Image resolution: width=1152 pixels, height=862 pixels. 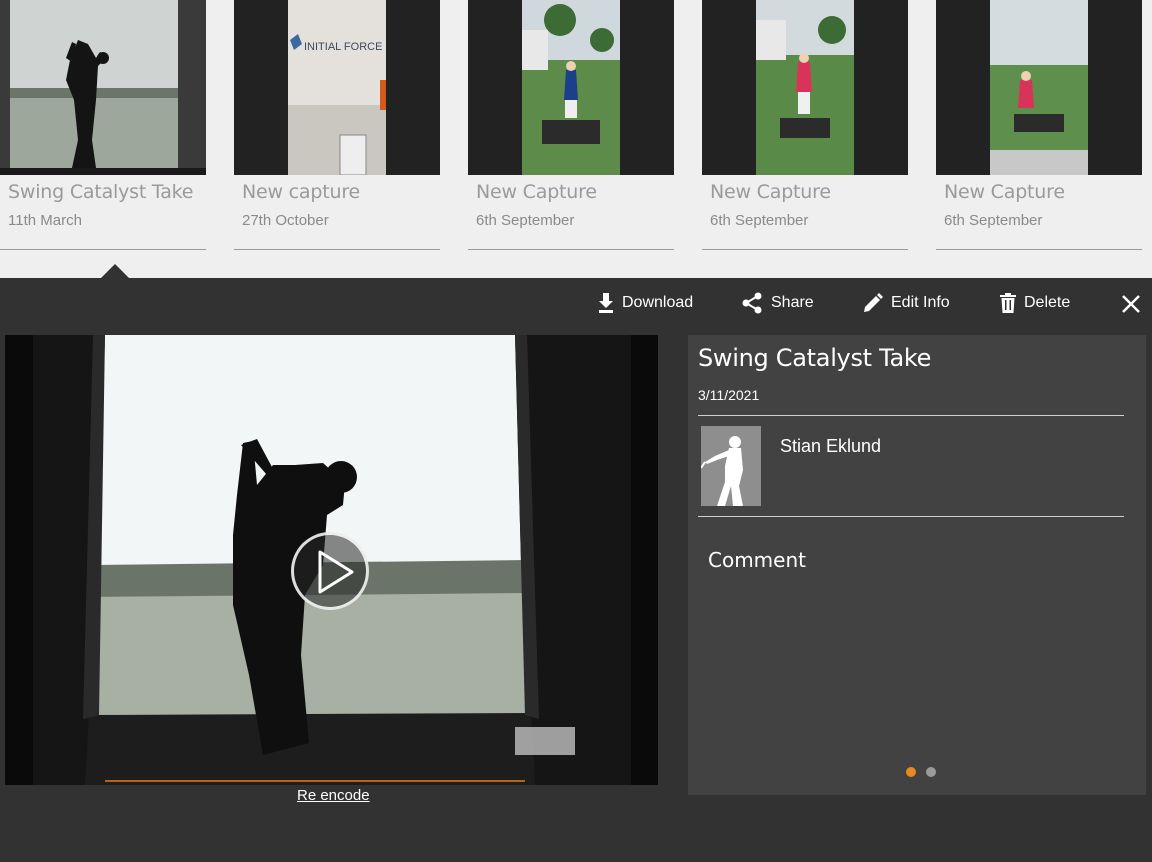 I want to click on gallery-card: INITIAL FORCE New capture 27th October, so click(x=337, y=125).